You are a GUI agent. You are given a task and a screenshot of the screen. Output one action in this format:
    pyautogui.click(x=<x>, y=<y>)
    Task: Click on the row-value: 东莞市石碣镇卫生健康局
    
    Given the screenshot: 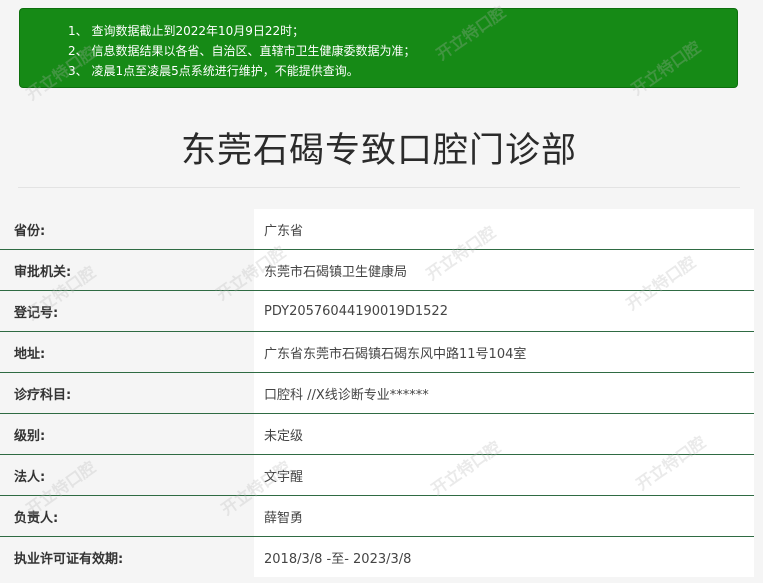 What is the action you would take?
    pyautogui.click(x=504, y=270)
    